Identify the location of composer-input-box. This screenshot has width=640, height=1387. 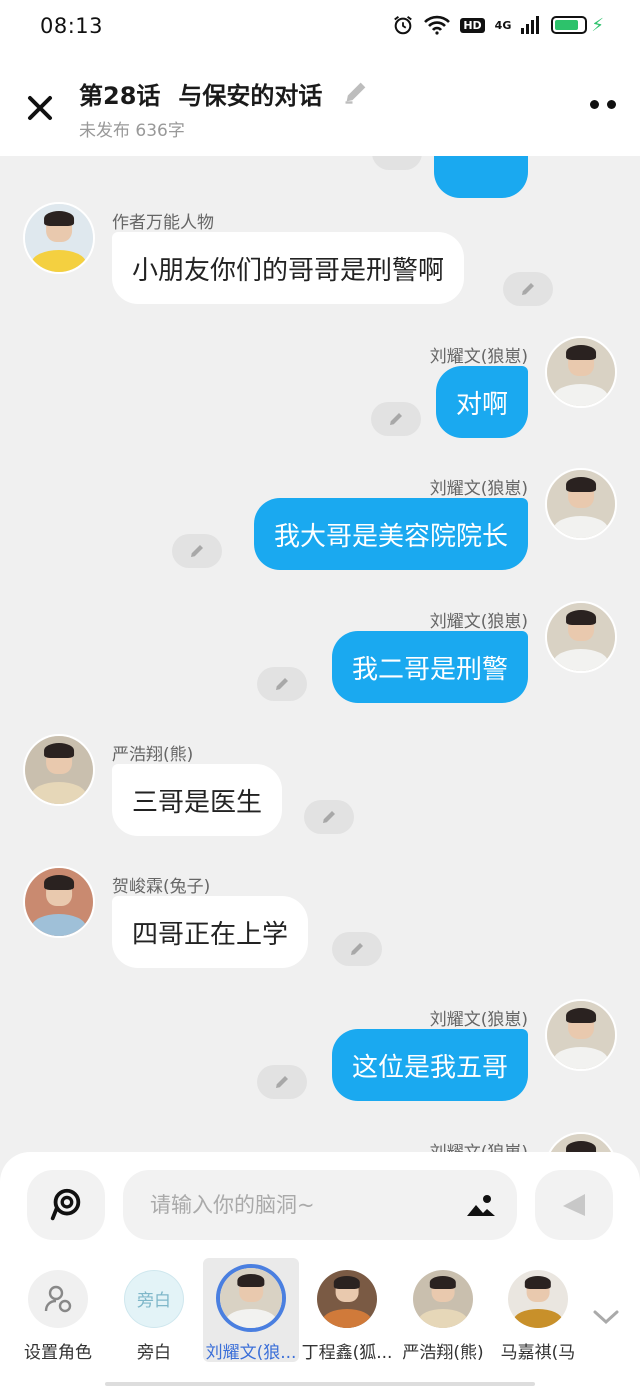
(320, 1205).